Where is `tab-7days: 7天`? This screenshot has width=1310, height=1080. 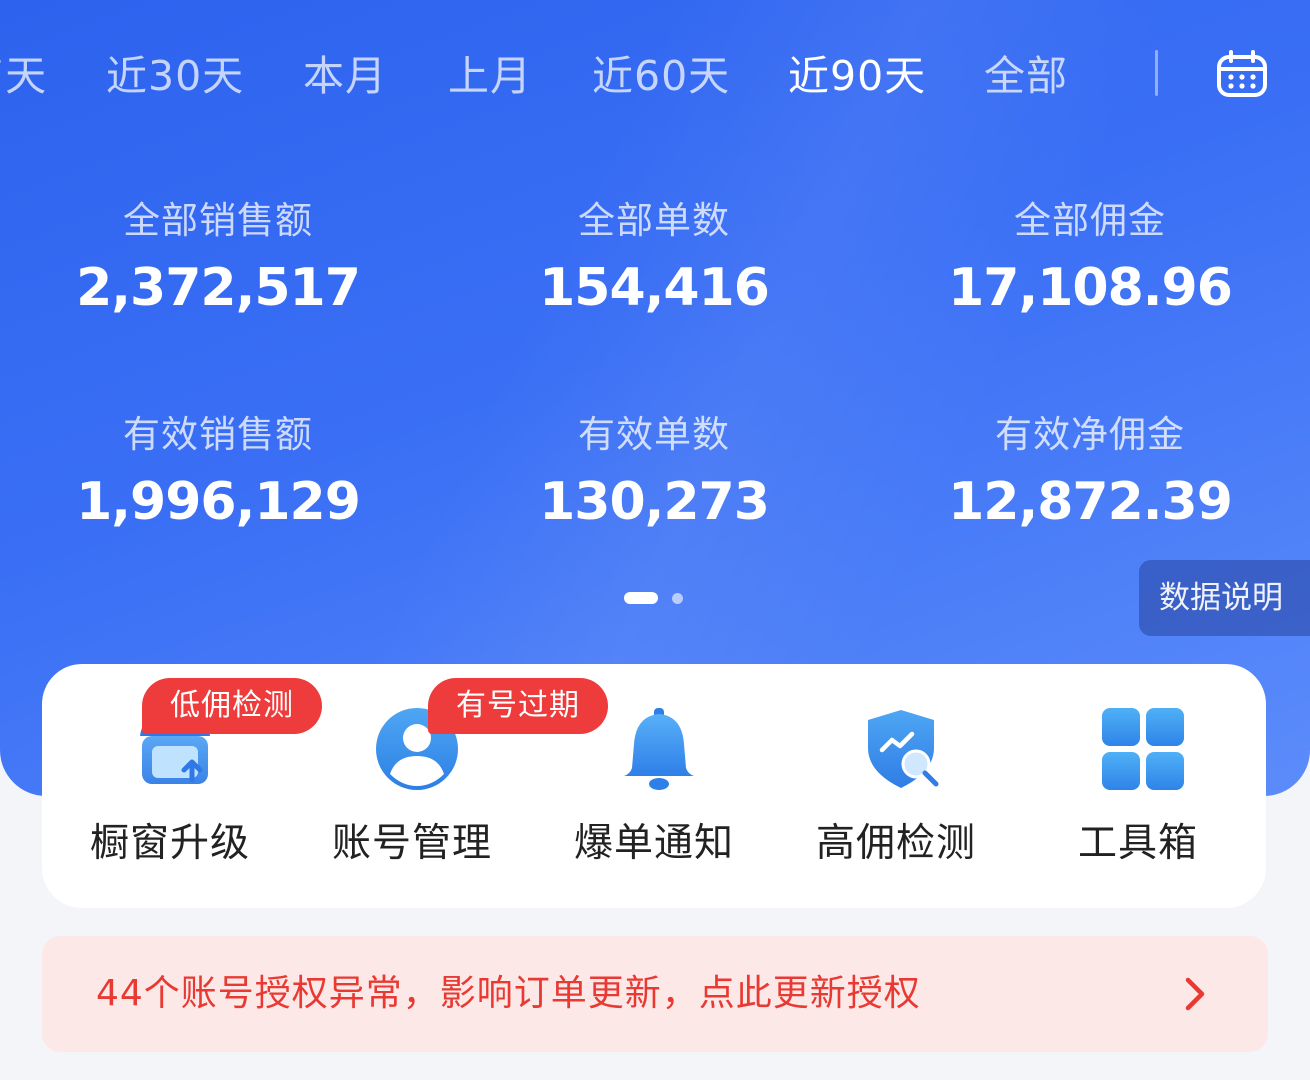
tab-7days: 7天 is located at coordinates (23, 76).